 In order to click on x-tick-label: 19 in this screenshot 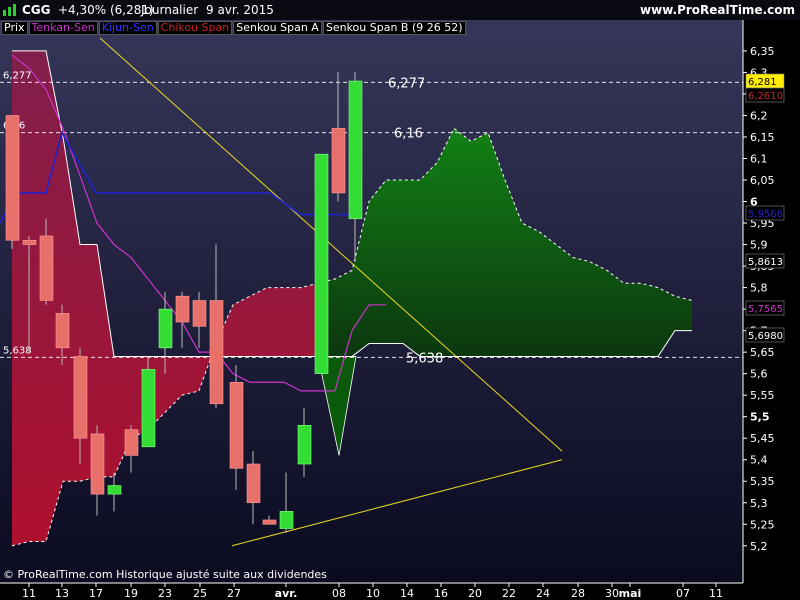, I will do `click(131, 593)`.